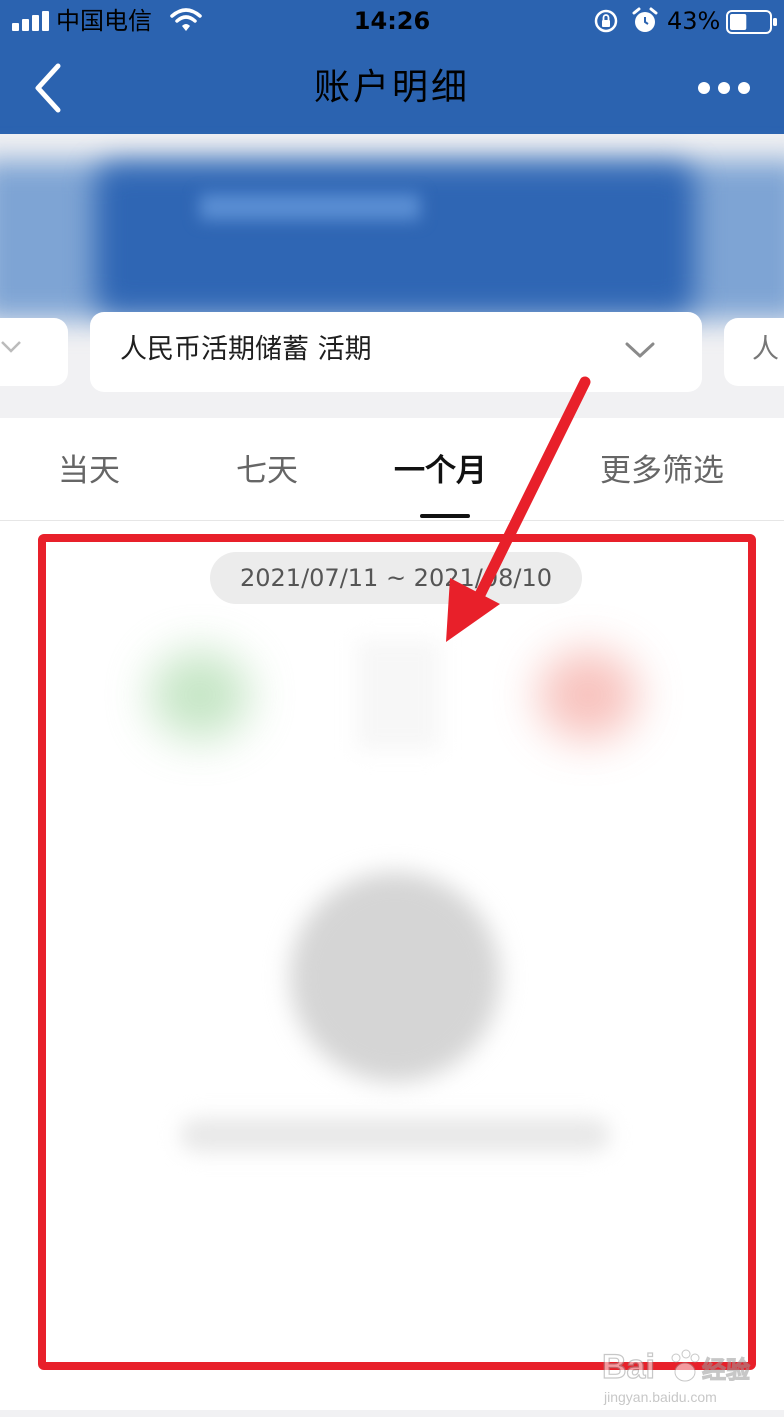  What do you see at coordinates (310, 207) in the screenshot?
I see `blurred-account-number` at bounding box center [310, 207].